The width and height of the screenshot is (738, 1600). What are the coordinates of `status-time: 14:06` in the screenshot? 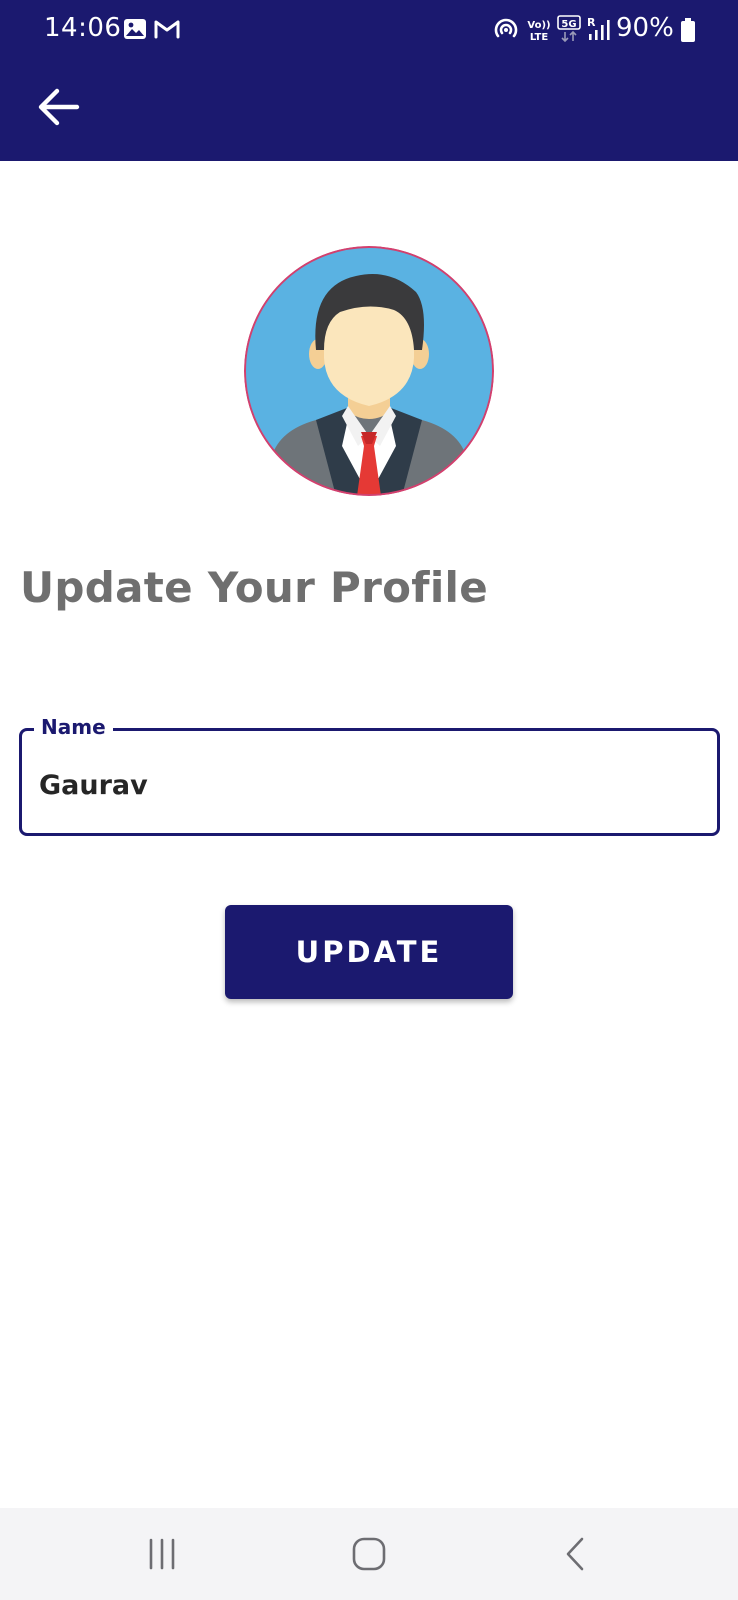 It's located at (83, 28).